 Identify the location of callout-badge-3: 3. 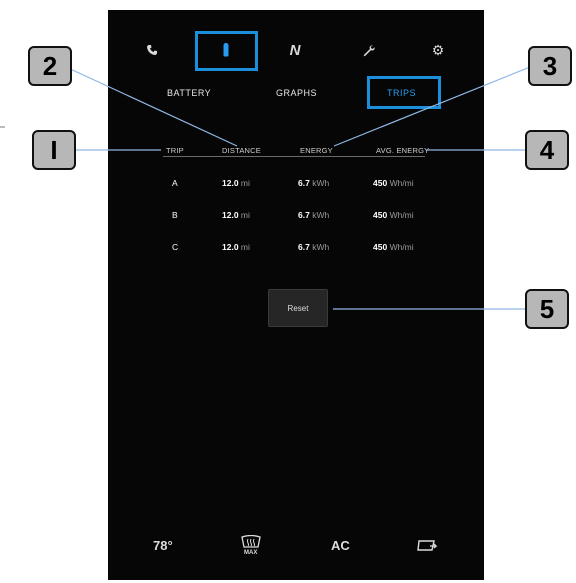
(550, 66).